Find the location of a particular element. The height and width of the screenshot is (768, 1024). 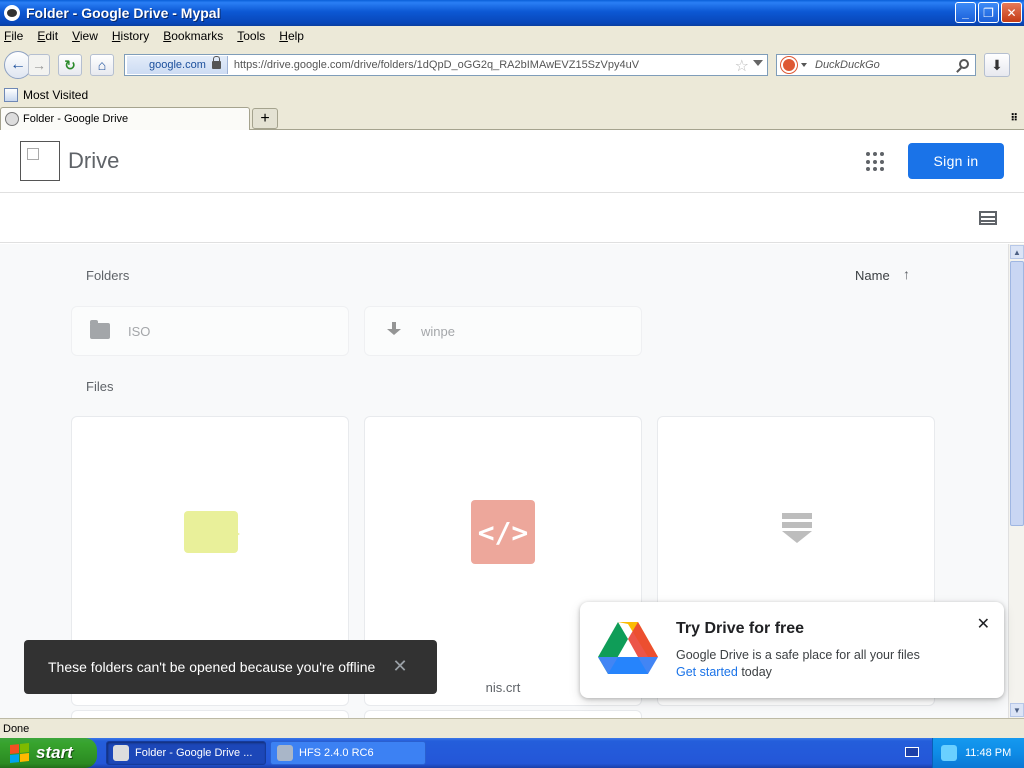

window-title: Folder - Google Drive - Mypal is located at coordinates (123, 13).